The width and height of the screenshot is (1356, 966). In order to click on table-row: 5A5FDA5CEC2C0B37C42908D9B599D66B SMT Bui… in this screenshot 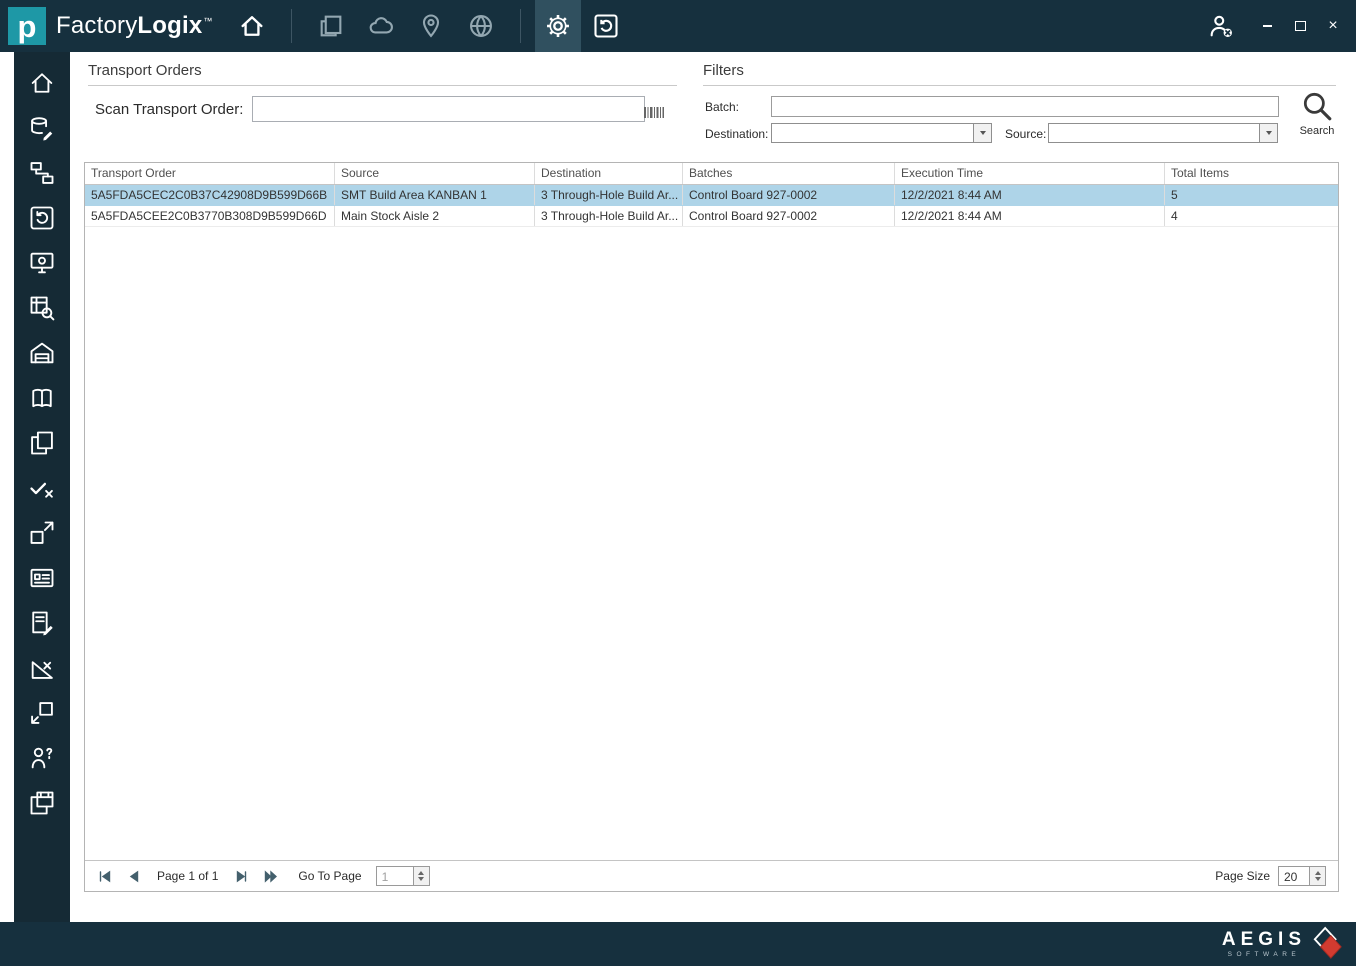, I will do `click(711, 195)`.